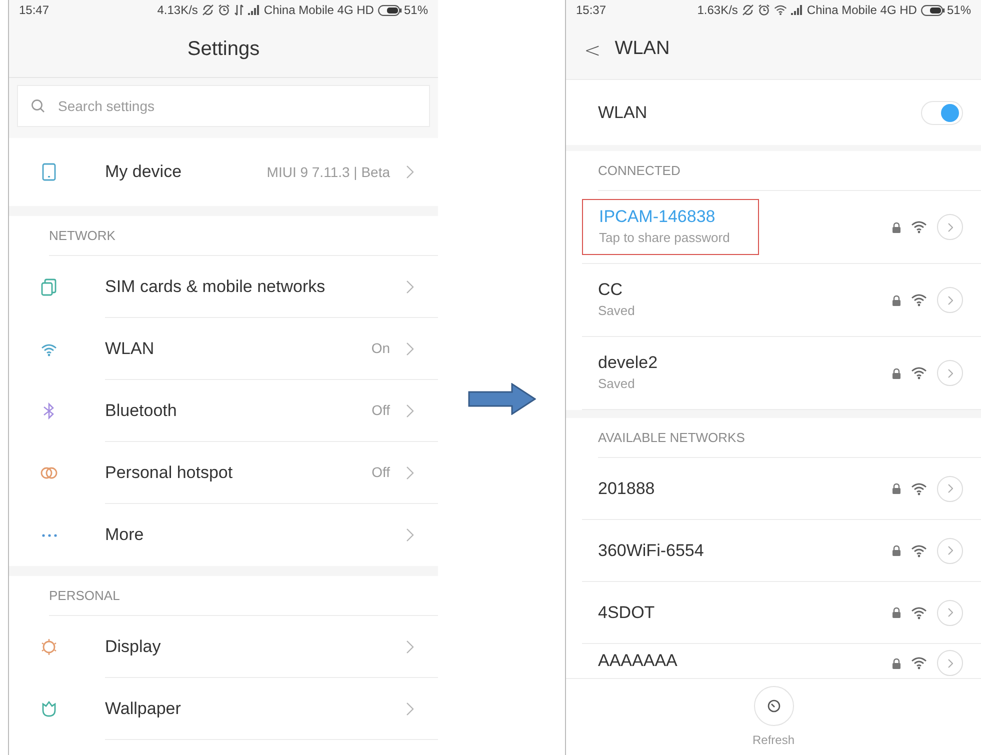  What do you see at coordinates (502, 398) in the screenshot?
I see `right-arrow-icon` at bounding box center [502, 398].